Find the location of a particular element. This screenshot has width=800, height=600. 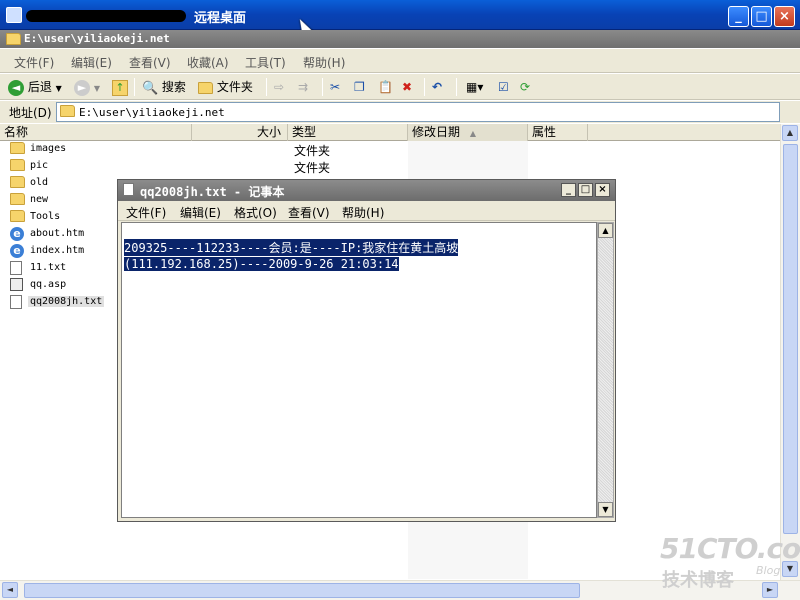

properties-check-icon: ☑ is located at coordinates (503, 87).